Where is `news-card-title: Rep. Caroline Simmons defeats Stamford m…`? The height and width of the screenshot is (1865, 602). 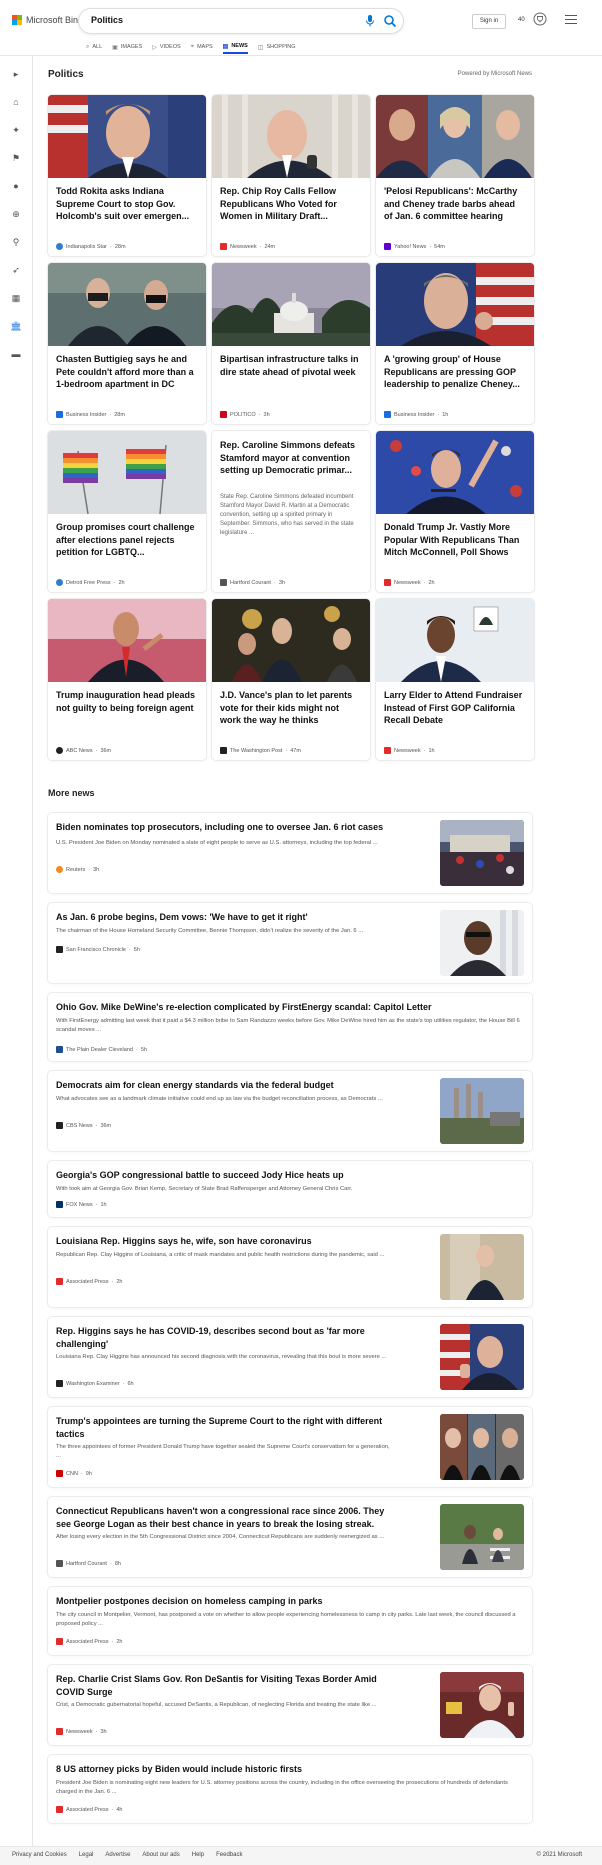
news-card-title: Rep. Caroline Simmons defeats Stamford m… is located at coordinates (291, 458).